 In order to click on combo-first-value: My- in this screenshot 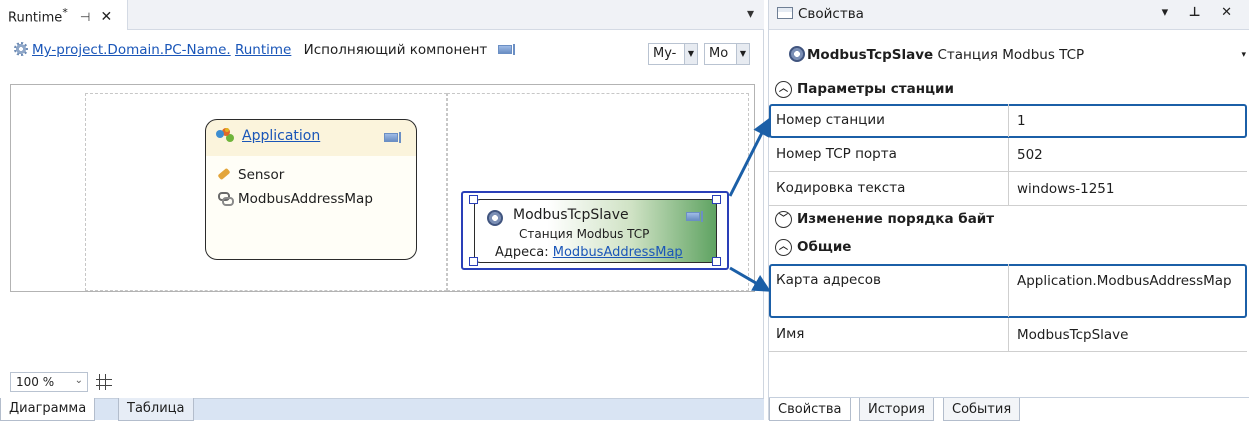, I will do `click(665, 53)`.